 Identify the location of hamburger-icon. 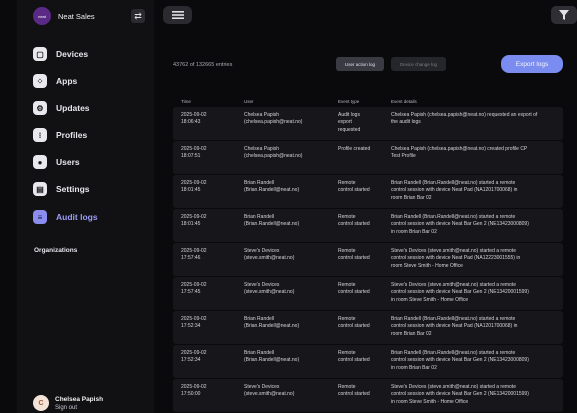
(177, 15).